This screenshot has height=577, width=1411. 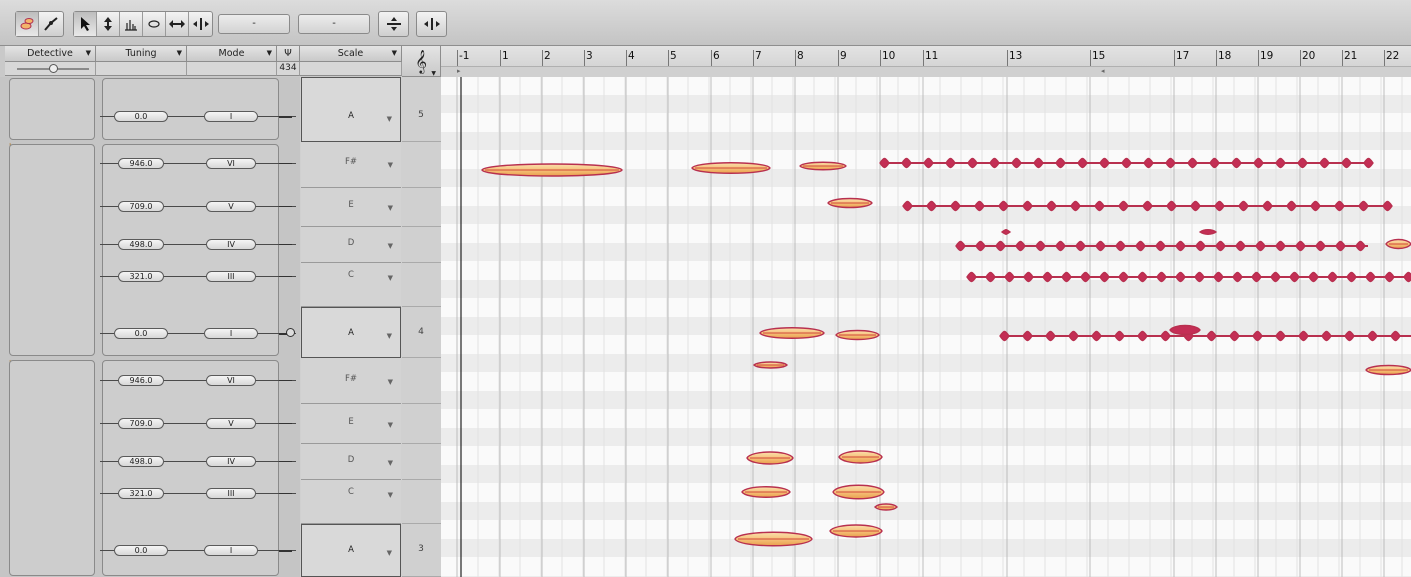 I want to click on ruler-bar-number: 9, so click(x=843, y=56).